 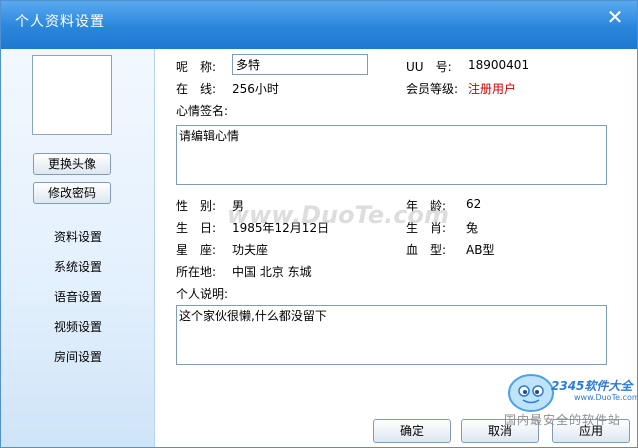 What do you see at coordinates (78, 237) in the screenshot?
I see `sidebar-item-profile: 资料设置` at bounding box center [78, 237].